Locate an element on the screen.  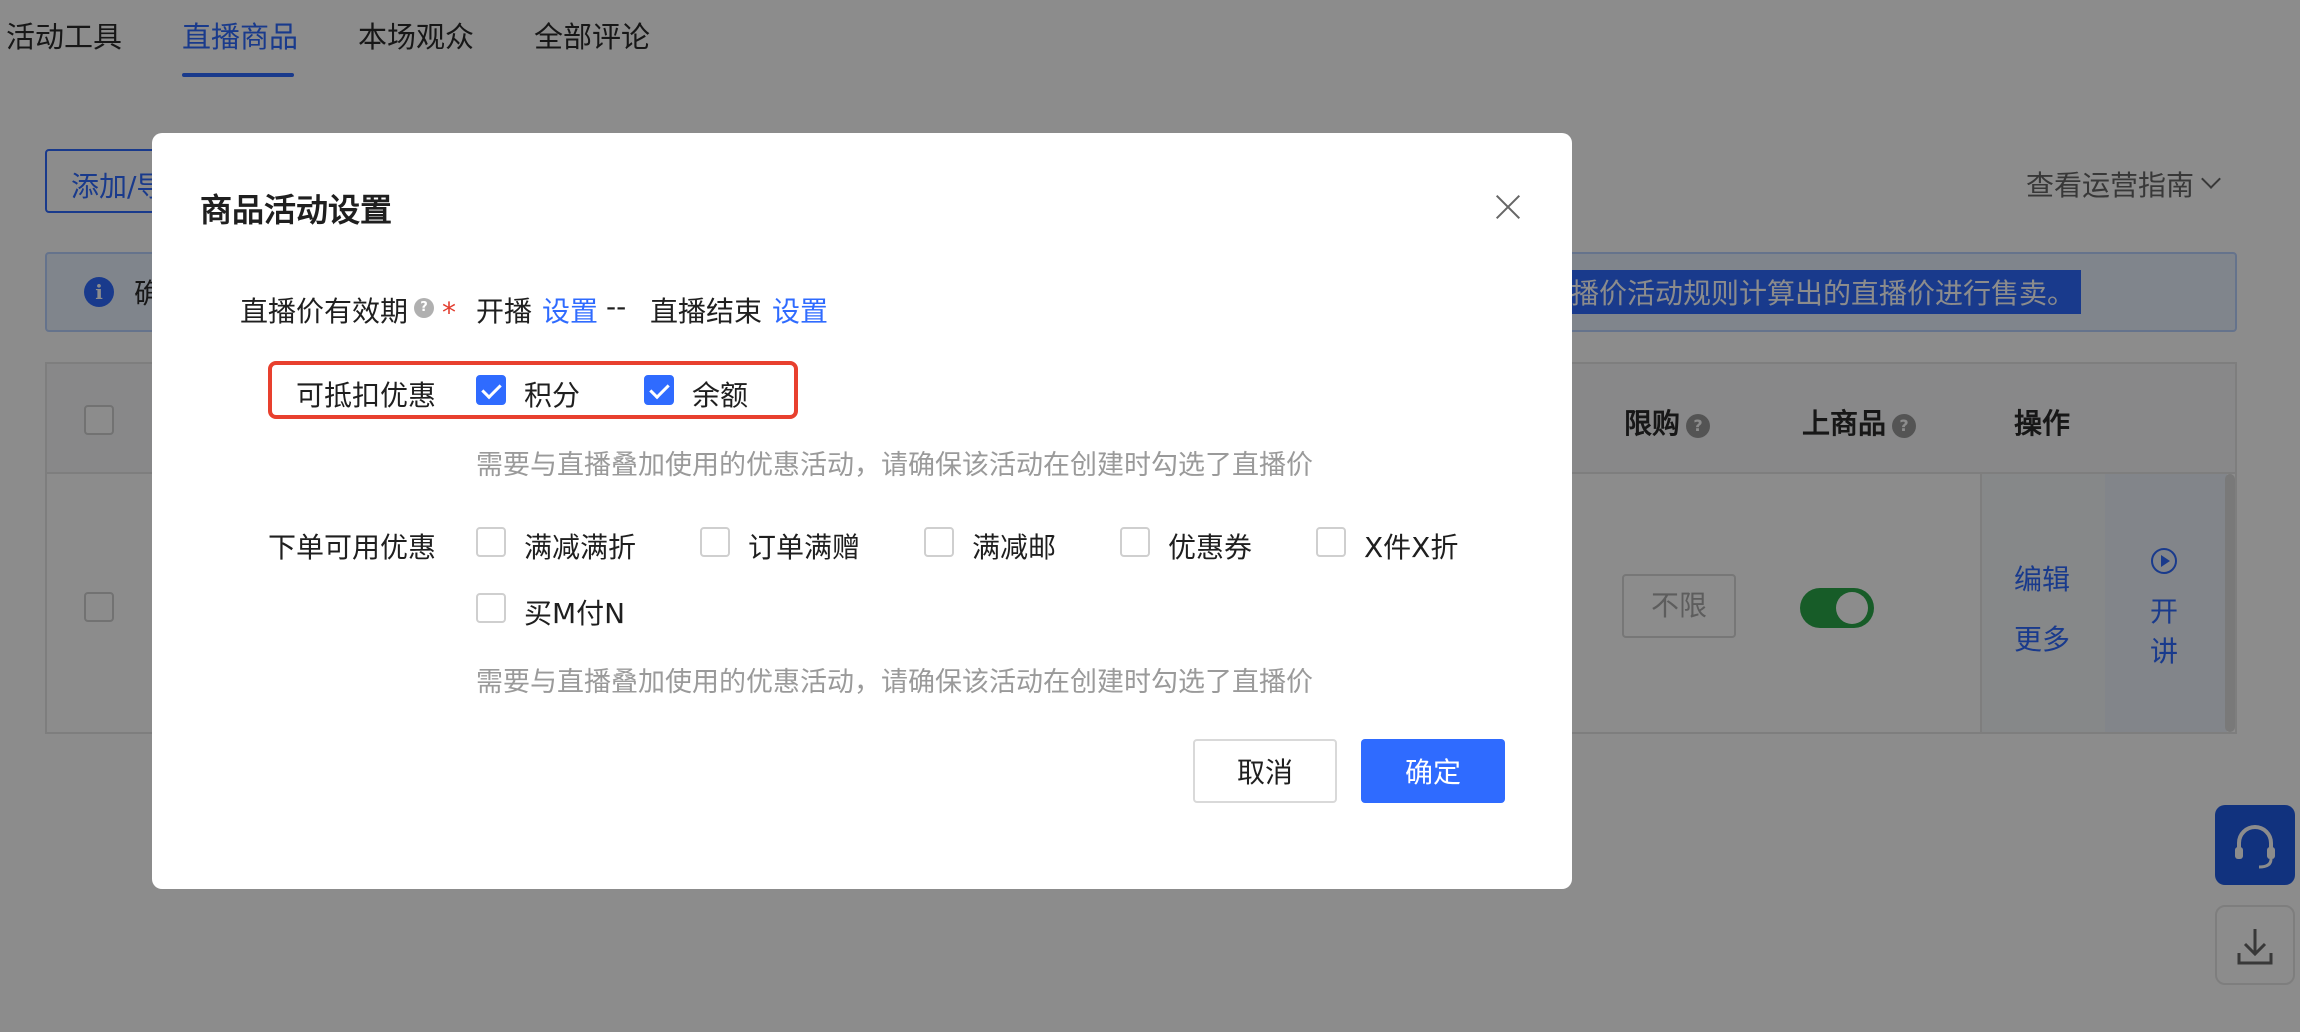
deductible-label: 可抵扣优惠 is located at coordinates (366, 395).